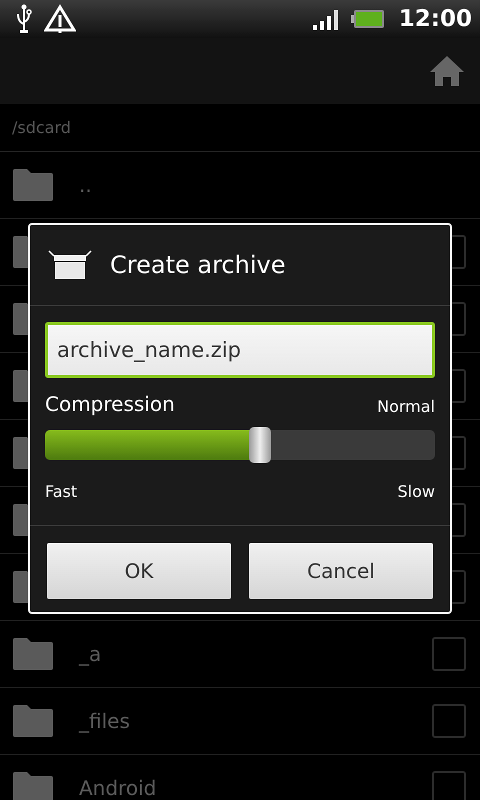  What do you see at coordinates (24, 19) in the screenshot?
I see `usb-icon` at bounding box center [24, 19].